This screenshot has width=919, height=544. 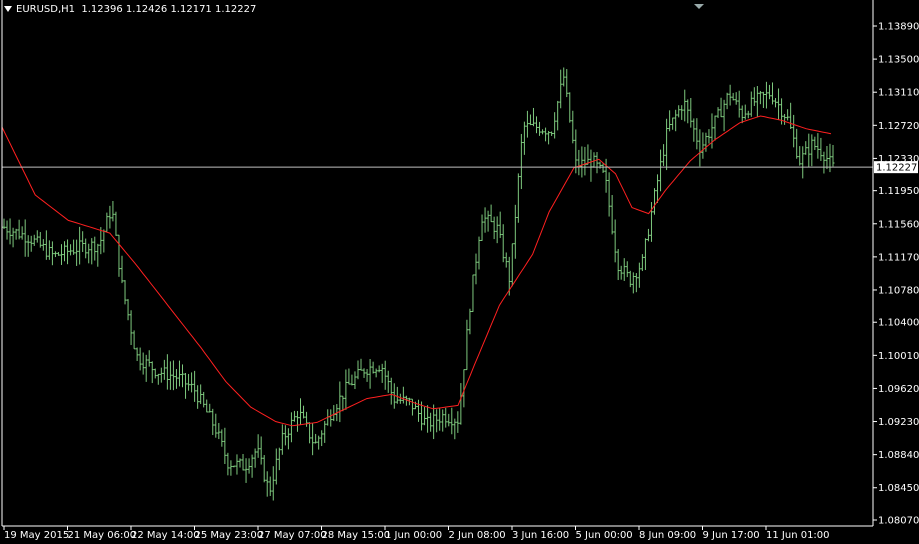 I want to click on x-tick-label: 3 Jun 16:00, so click(x=540, y=535).